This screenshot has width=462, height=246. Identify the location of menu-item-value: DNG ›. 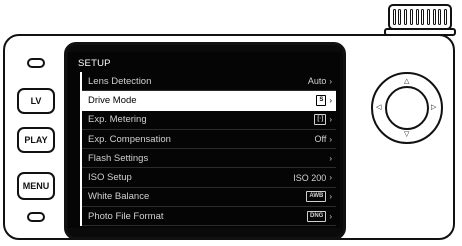
(319, 216).